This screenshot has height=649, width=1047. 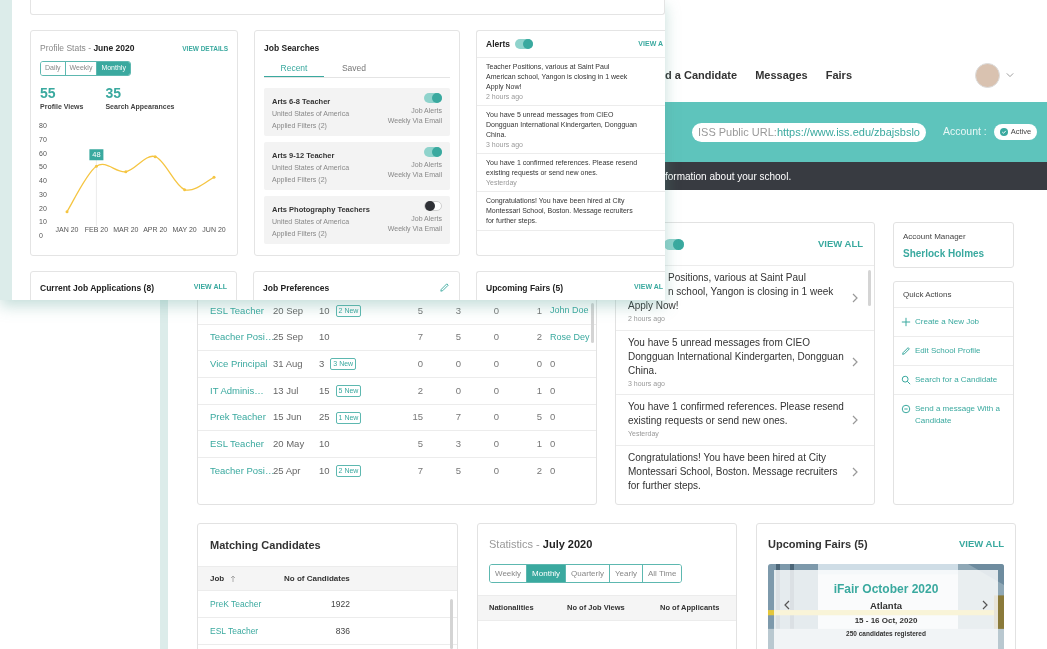 I want to click on range-tab: All Time, so click(x=661, y=573).